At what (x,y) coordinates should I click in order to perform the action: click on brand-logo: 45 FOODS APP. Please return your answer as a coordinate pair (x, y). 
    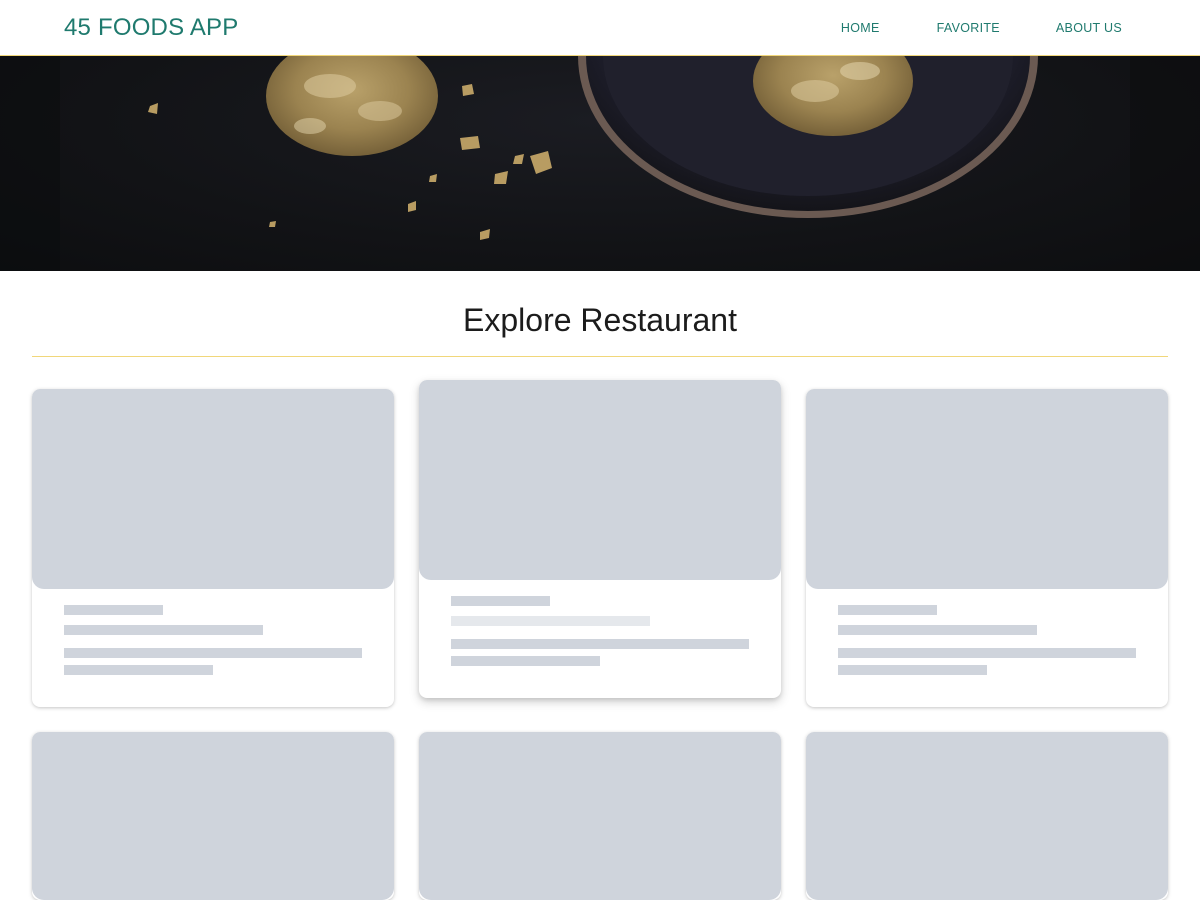
    Looking at the image, I should click on (151, 28).